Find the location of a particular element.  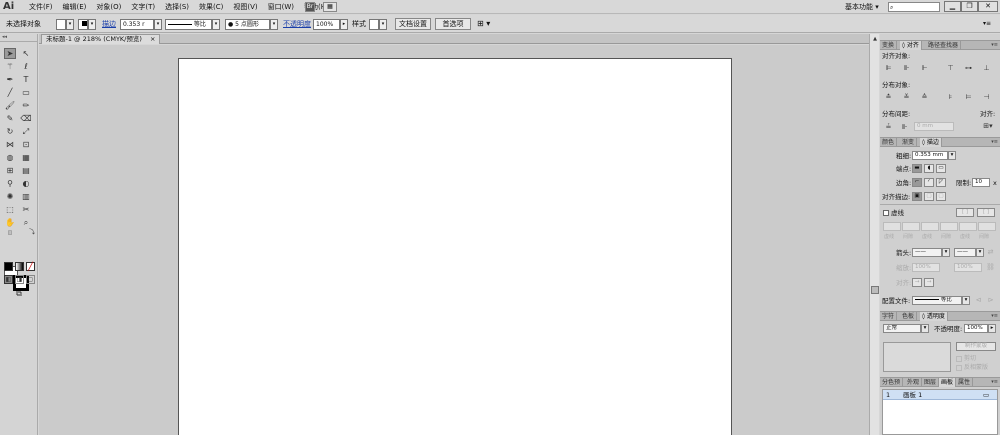

control-bar-menu-icon: ▾≡ is located at coordinates (987, 24).